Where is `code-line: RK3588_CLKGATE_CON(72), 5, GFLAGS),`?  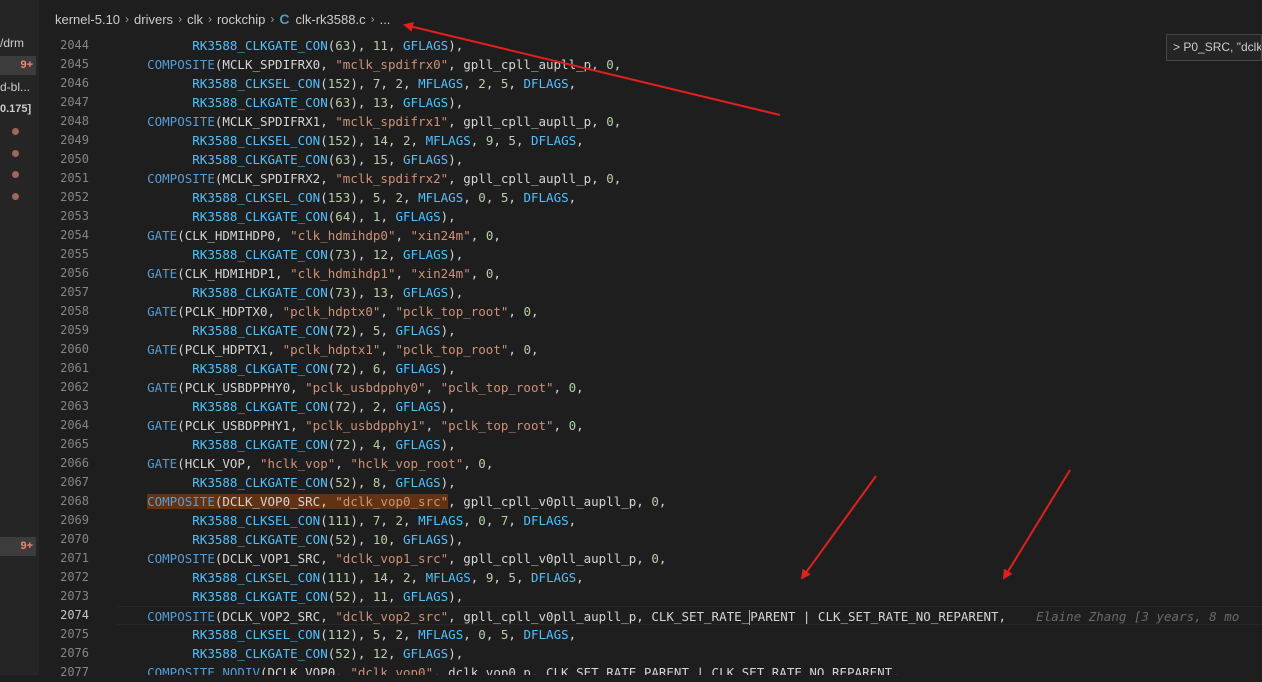
code-line: RK3588_CLKGATE_CON(72), 5, GFLAGS), is located at coordinates (689, 330).